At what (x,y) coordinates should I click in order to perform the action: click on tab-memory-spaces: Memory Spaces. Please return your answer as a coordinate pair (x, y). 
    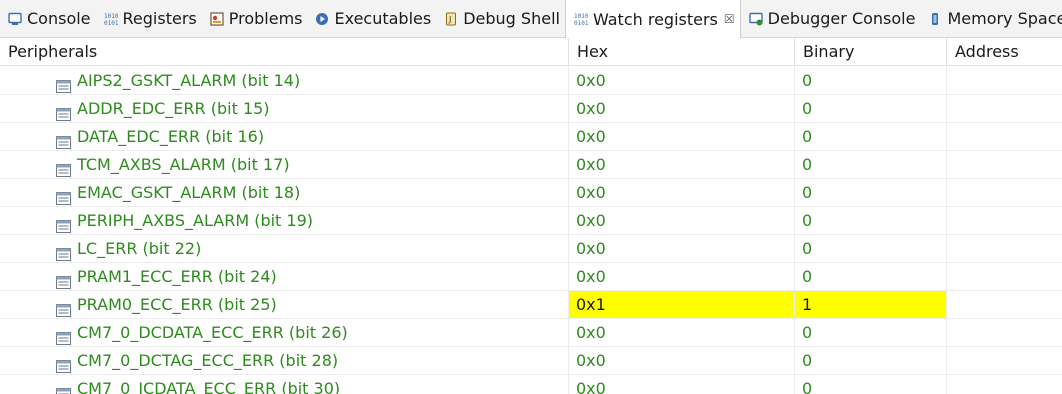
    Looking at the image, I should click on (991, 18).